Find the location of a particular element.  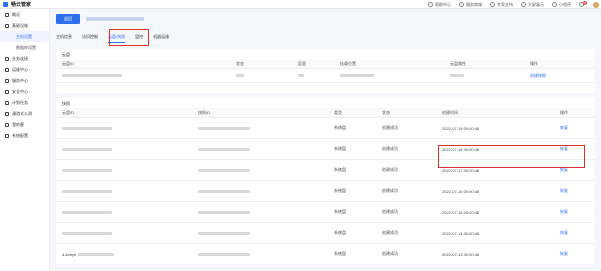

column-header: 状态 is located at coordinates (240, 63).